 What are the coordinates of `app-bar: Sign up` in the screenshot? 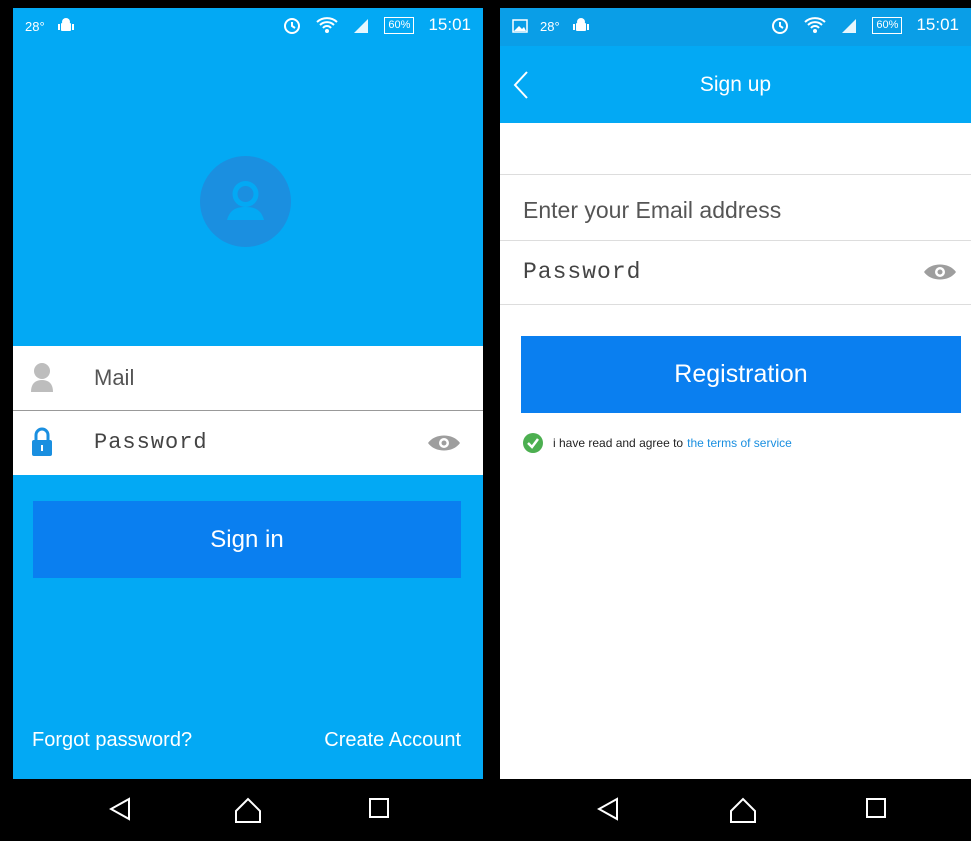 It's located at (735, 84).